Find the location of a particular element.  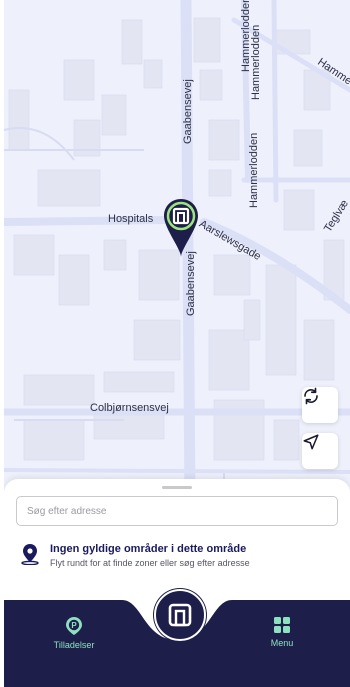

svg-text: P is located at coordinates (74, 625).